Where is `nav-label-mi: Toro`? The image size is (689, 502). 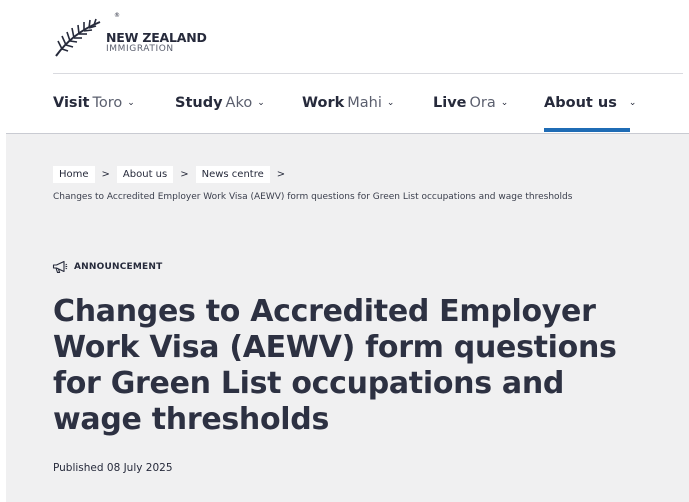
nav-label-mi: Toro is located at coordinates (107, 103).